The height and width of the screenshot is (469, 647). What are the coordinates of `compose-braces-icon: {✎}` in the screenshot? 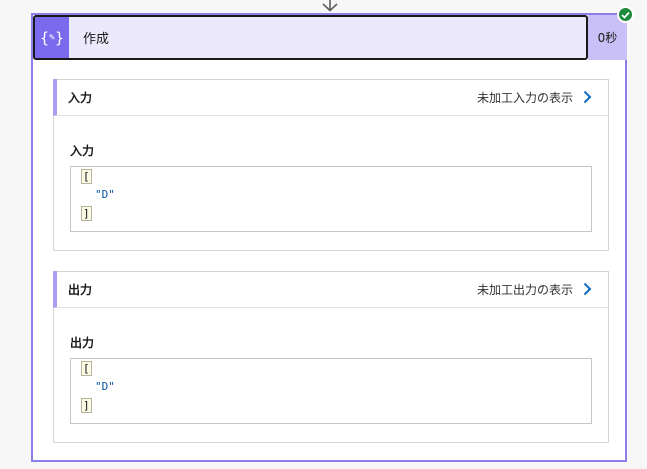 It's located at (52, 37).